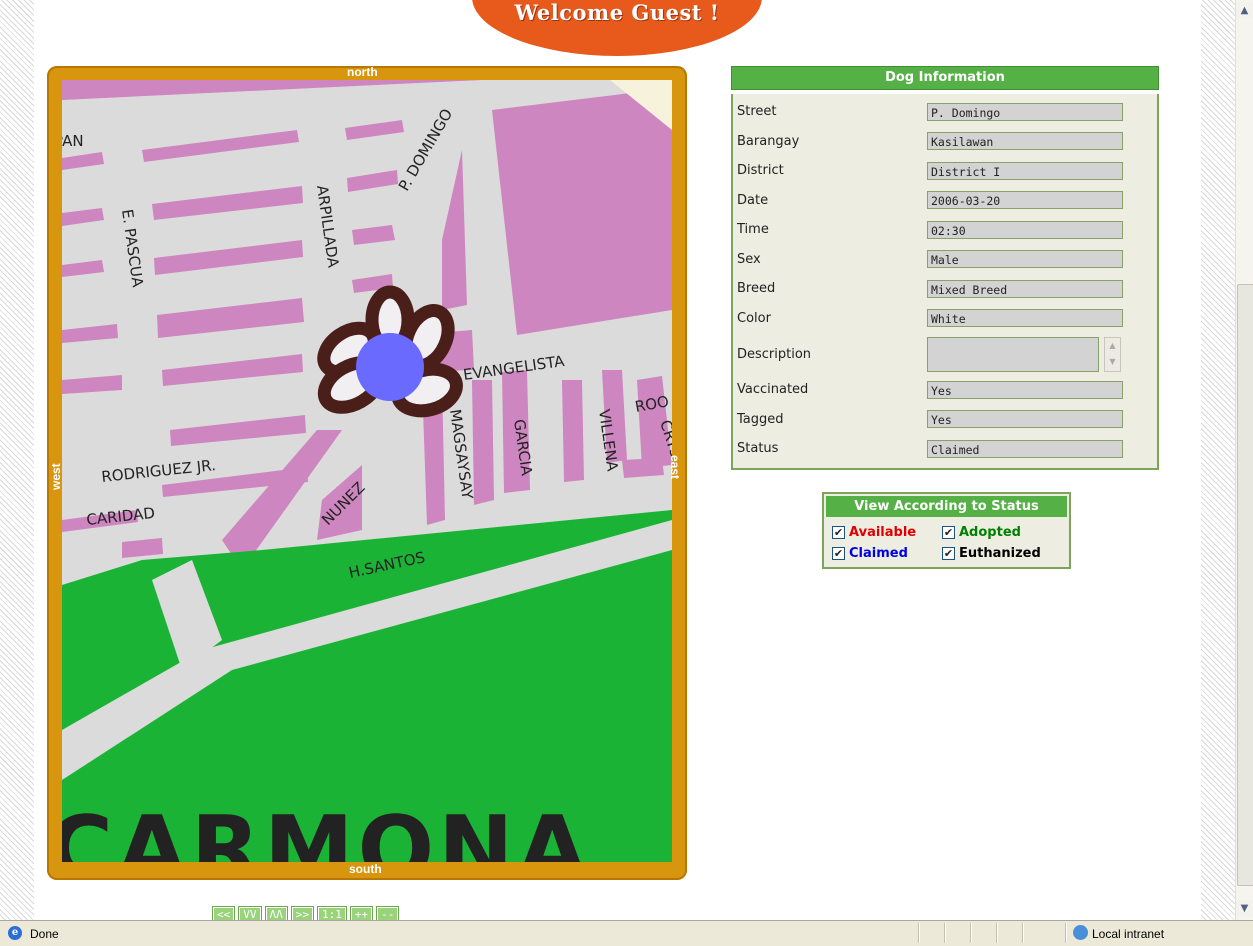  What do you see at coordinates (15, 933) in the screenshot?
I see `internet-explorer-icon: e` at bounding box center [15, 933].